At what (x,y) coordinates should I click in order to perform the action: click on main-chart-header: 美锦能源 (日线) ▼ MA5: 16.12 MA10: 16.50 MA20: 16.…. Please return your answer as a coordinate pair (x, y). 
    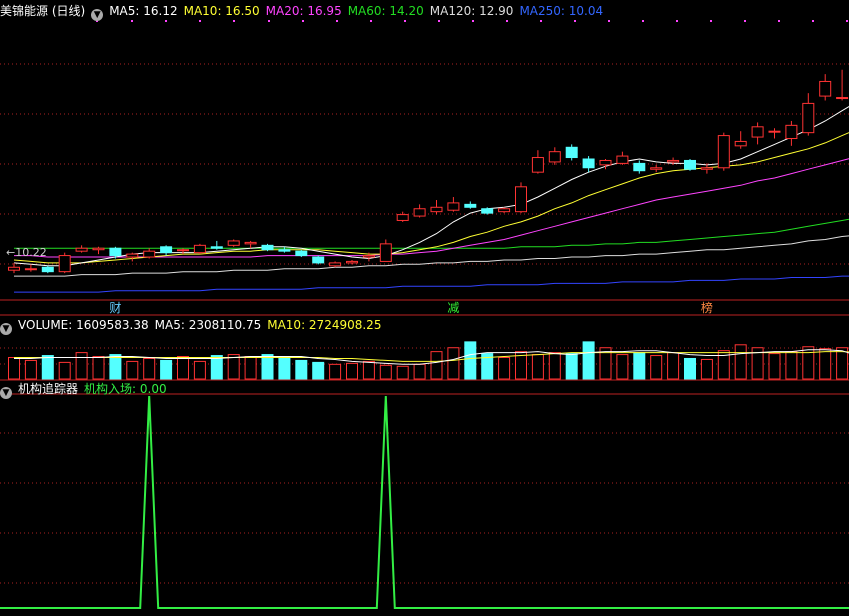
    Looking at the image, I should click on (304, 12).